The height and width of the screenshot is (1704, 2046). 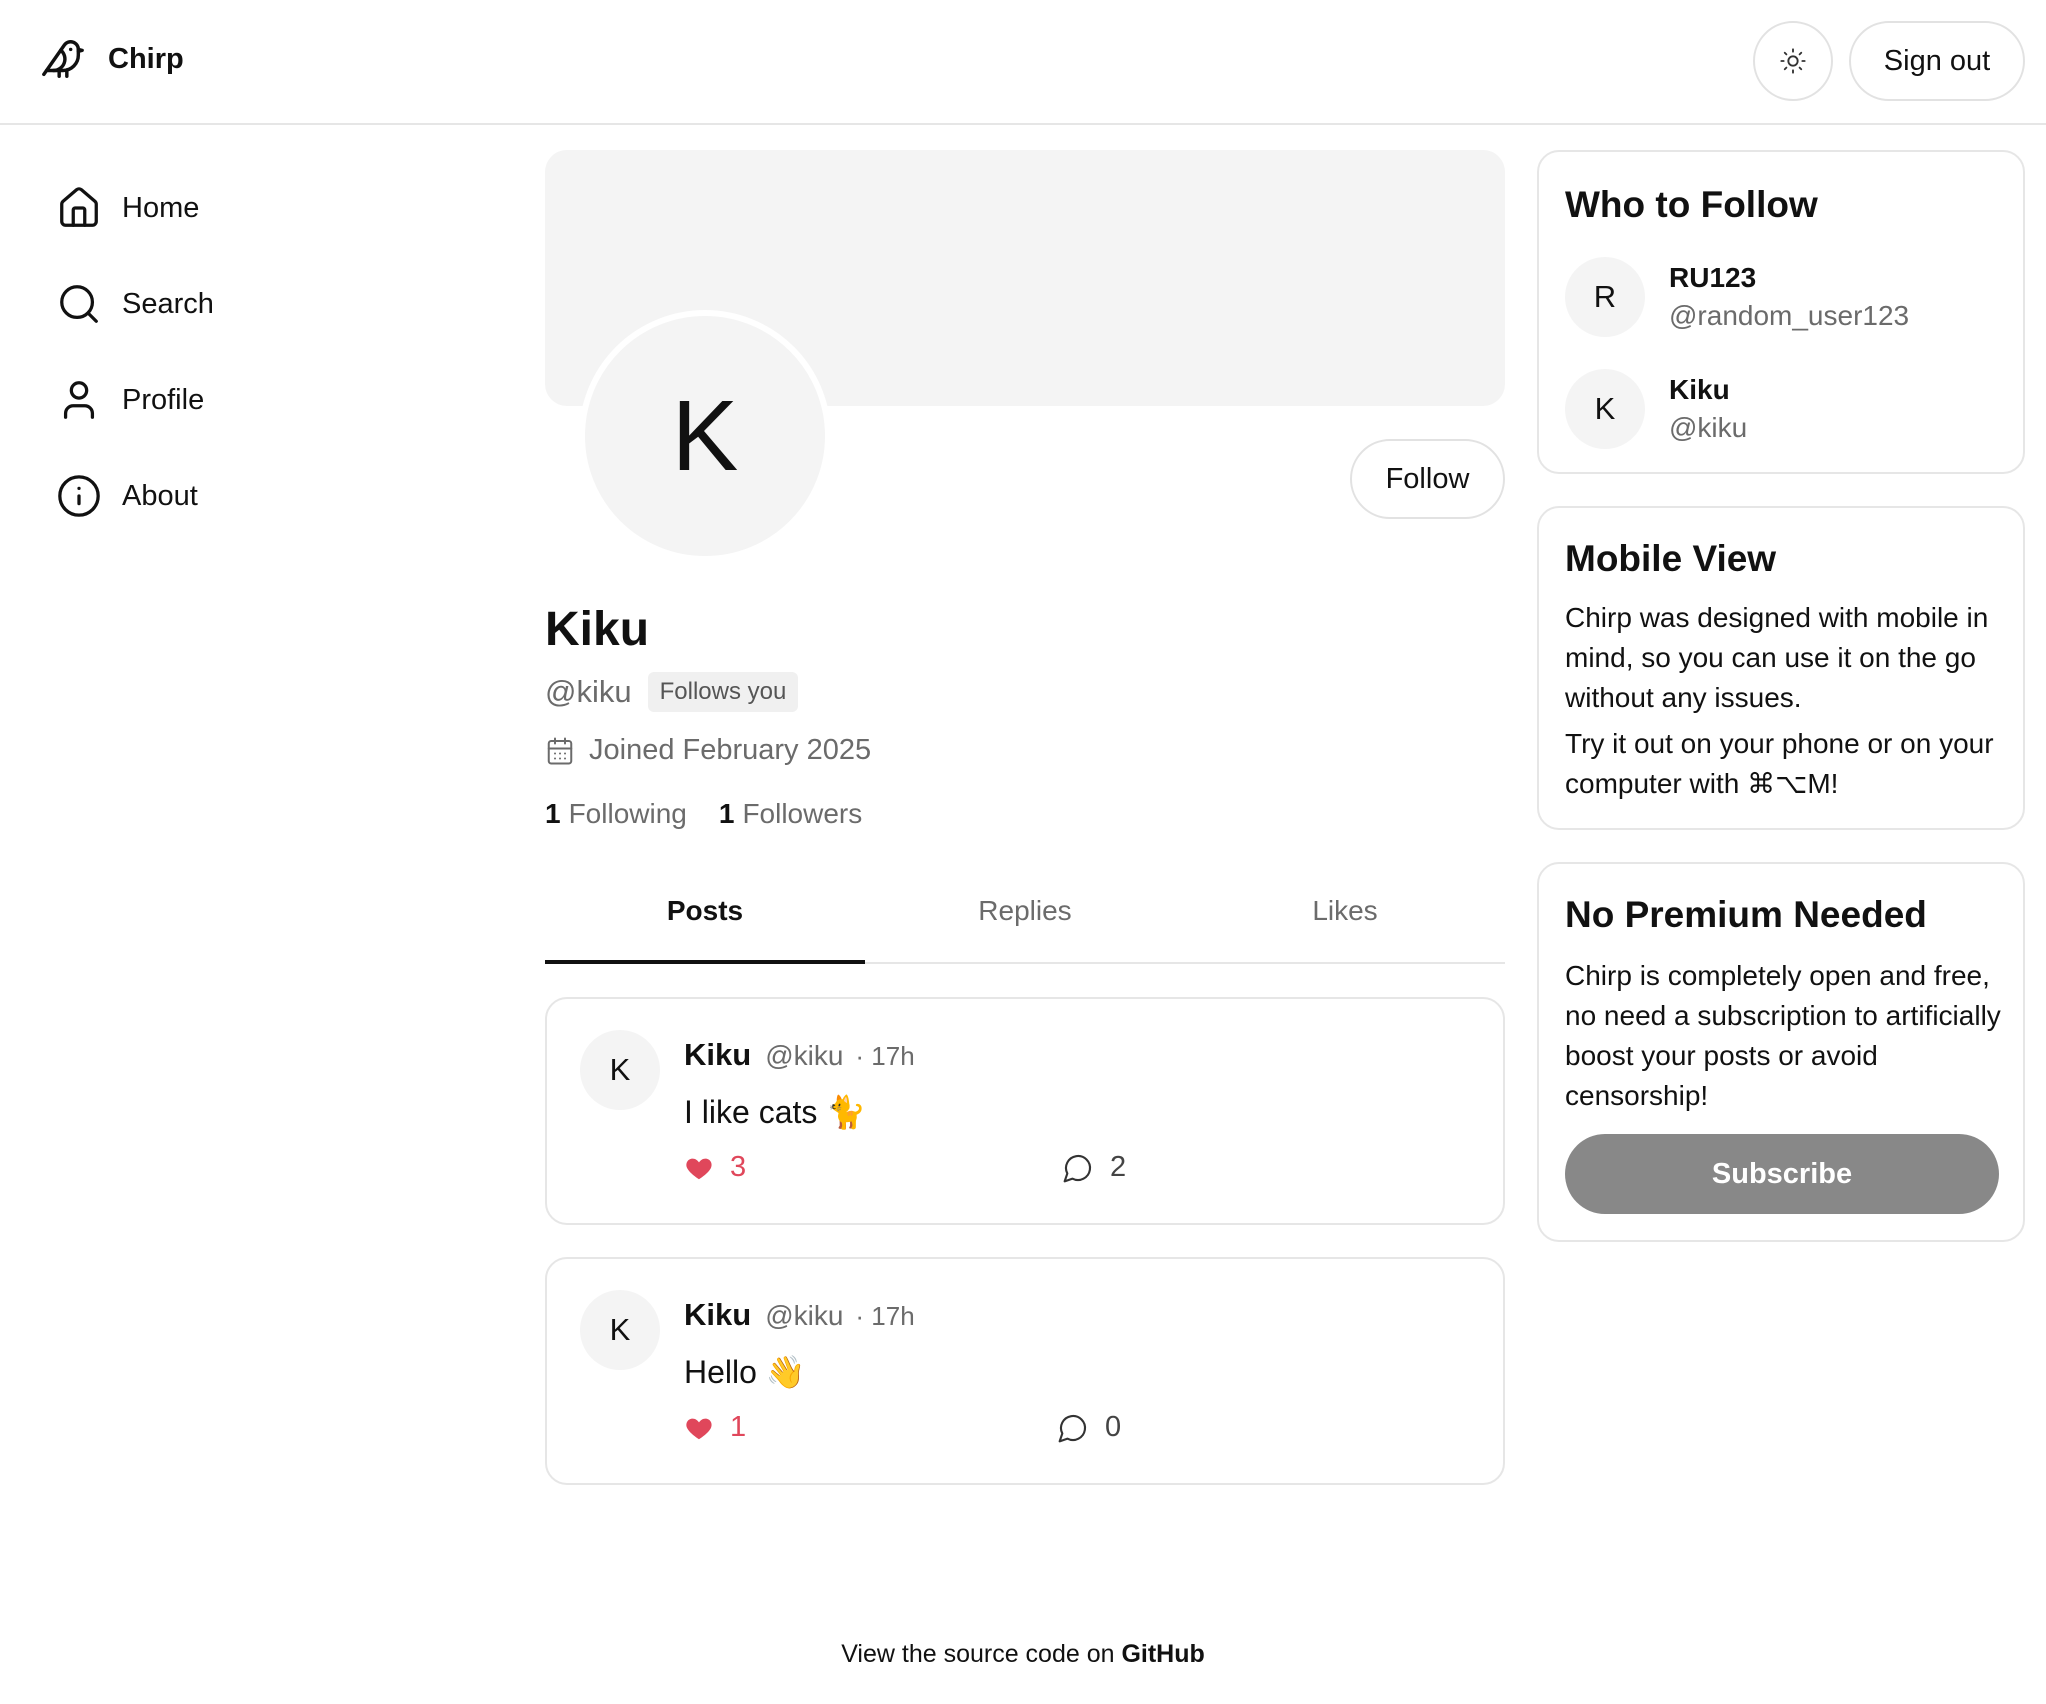 What do you see at coordinates (1708, 427) in the screenshot?
I see `suggested-user-handle: @kiku` at bounding box center [1708, 427].